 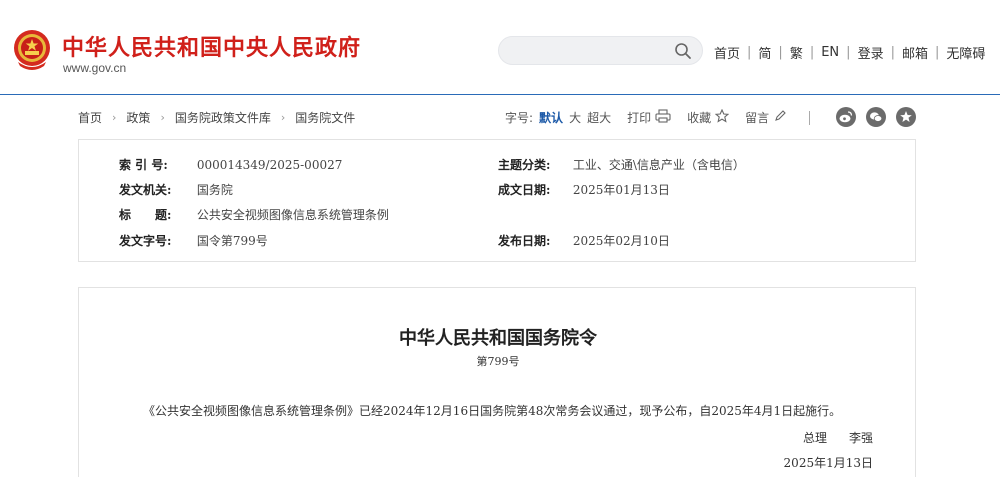 I want to click on font-size-label: 字号:, so click(x=519, y=118).